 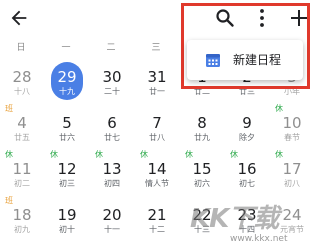 What do you see at coordinates (112, 137) in the screenshot?
I see `lunar-date: 廿七` at bounding box center [112, 137].